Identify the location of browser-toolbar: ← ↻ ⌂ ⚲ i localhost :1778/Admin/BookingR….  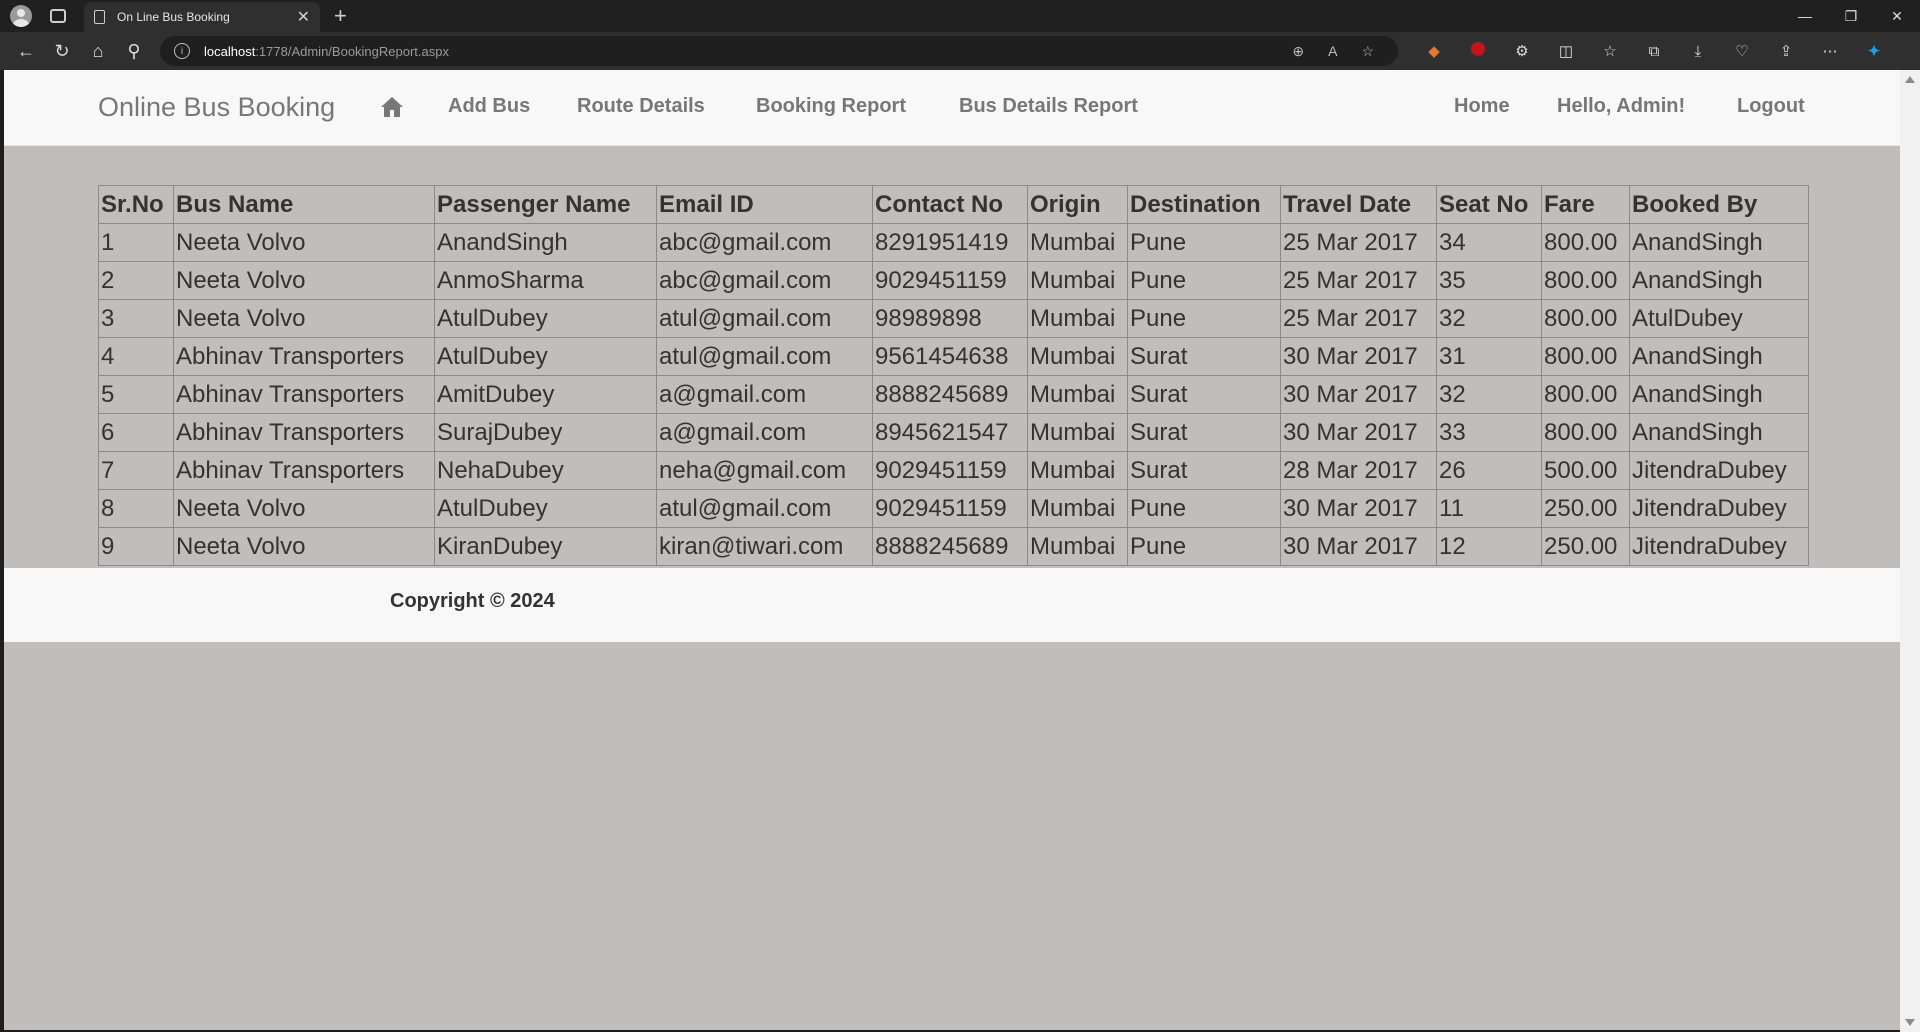
(960, 51).